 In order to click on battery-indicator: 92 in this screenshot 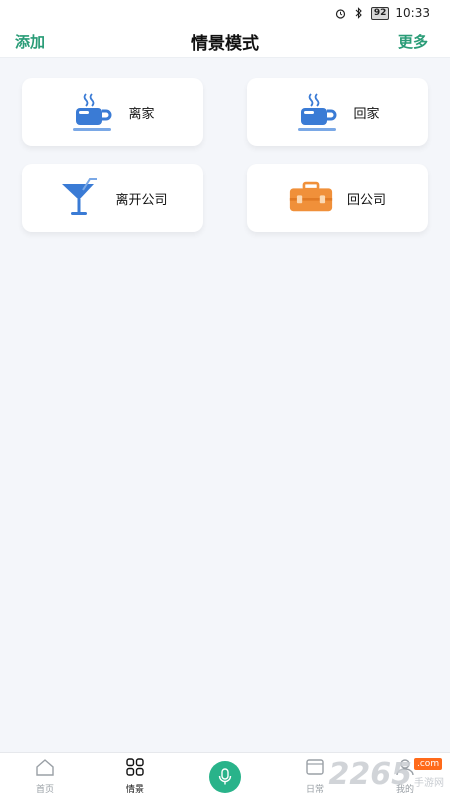, I will do `click(380, 13)`.